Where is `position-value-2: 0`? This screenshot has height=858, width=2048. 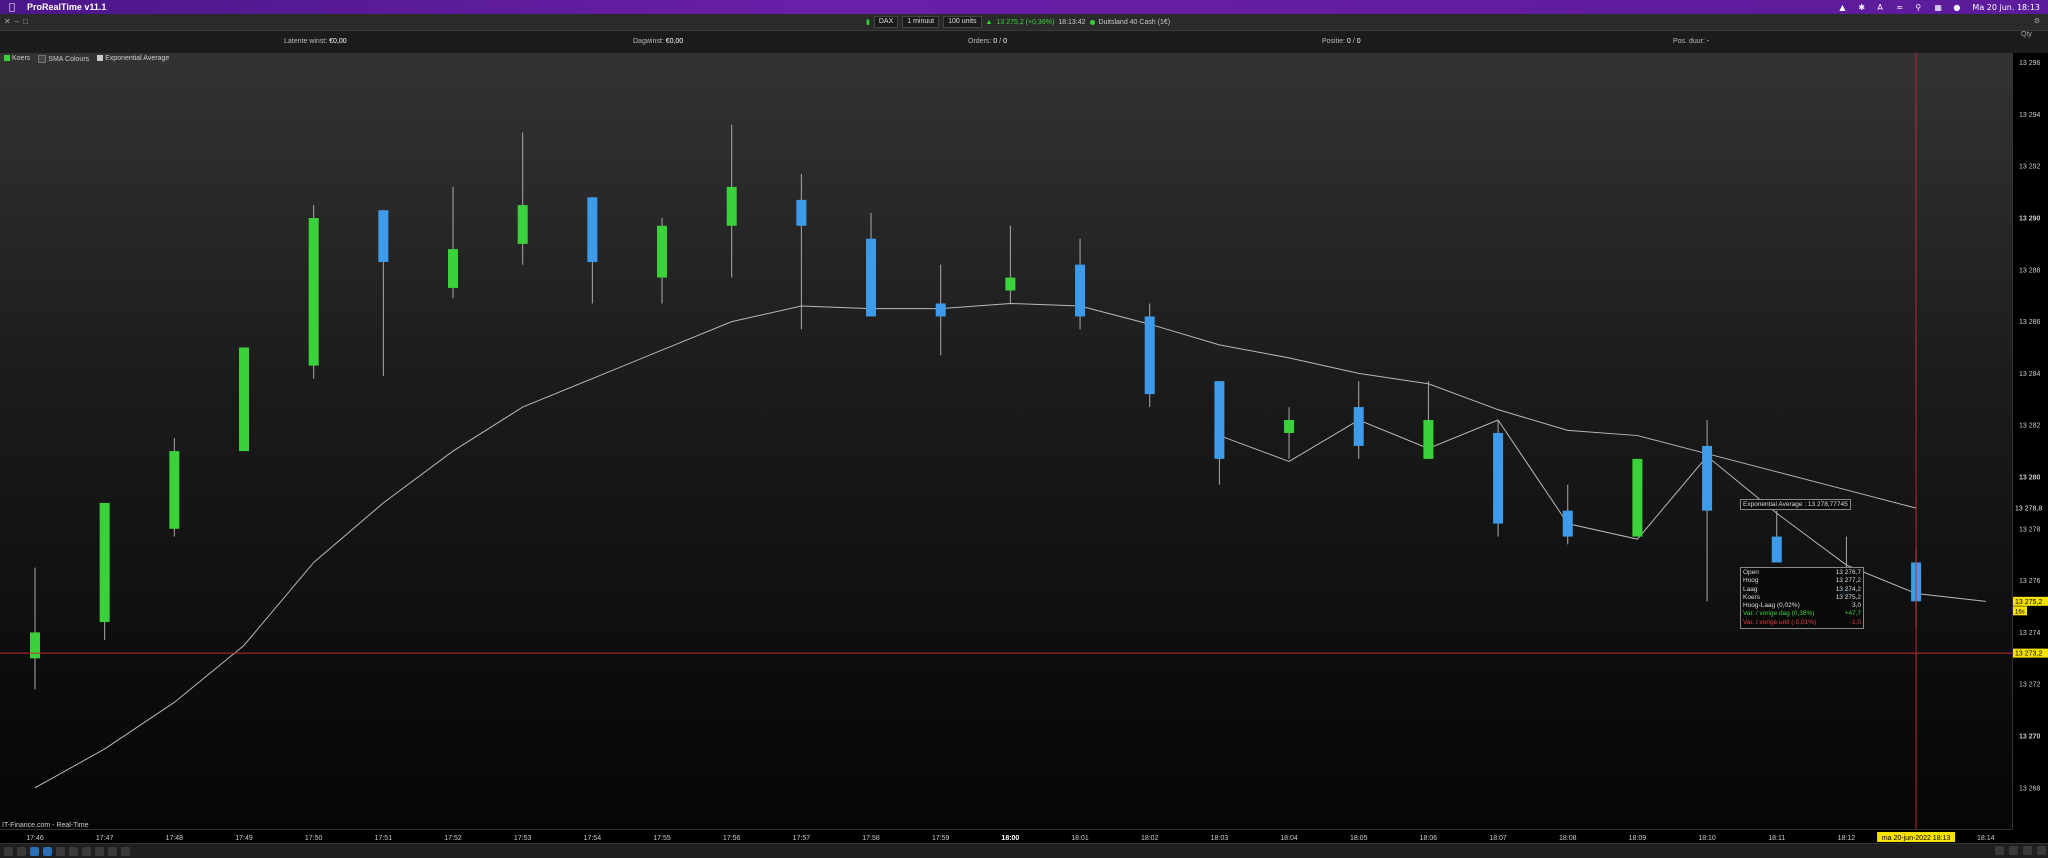
position-value-2: 0 is located at coordinates (1358, 41).